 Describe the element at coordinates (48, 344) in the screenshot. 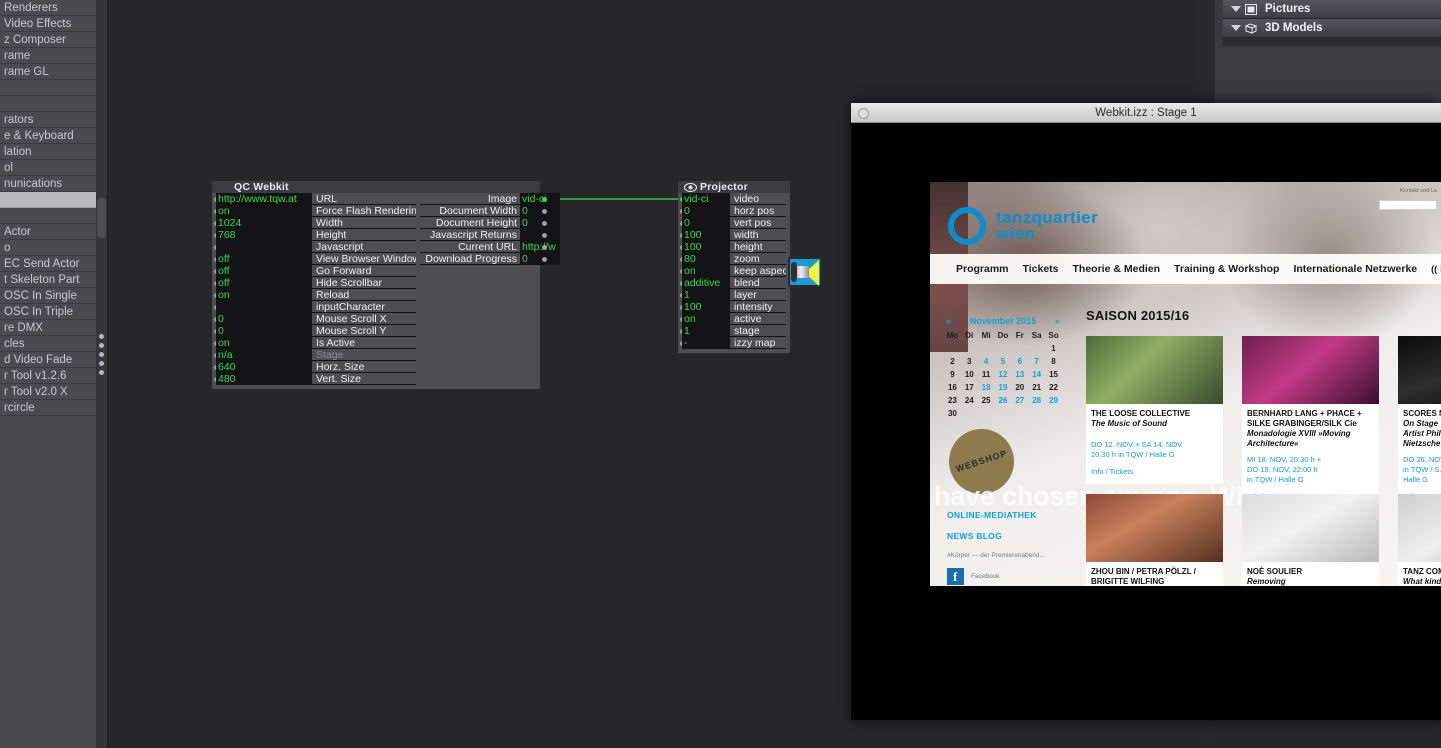

I see `sidebar-item-cles: cles` at that location.